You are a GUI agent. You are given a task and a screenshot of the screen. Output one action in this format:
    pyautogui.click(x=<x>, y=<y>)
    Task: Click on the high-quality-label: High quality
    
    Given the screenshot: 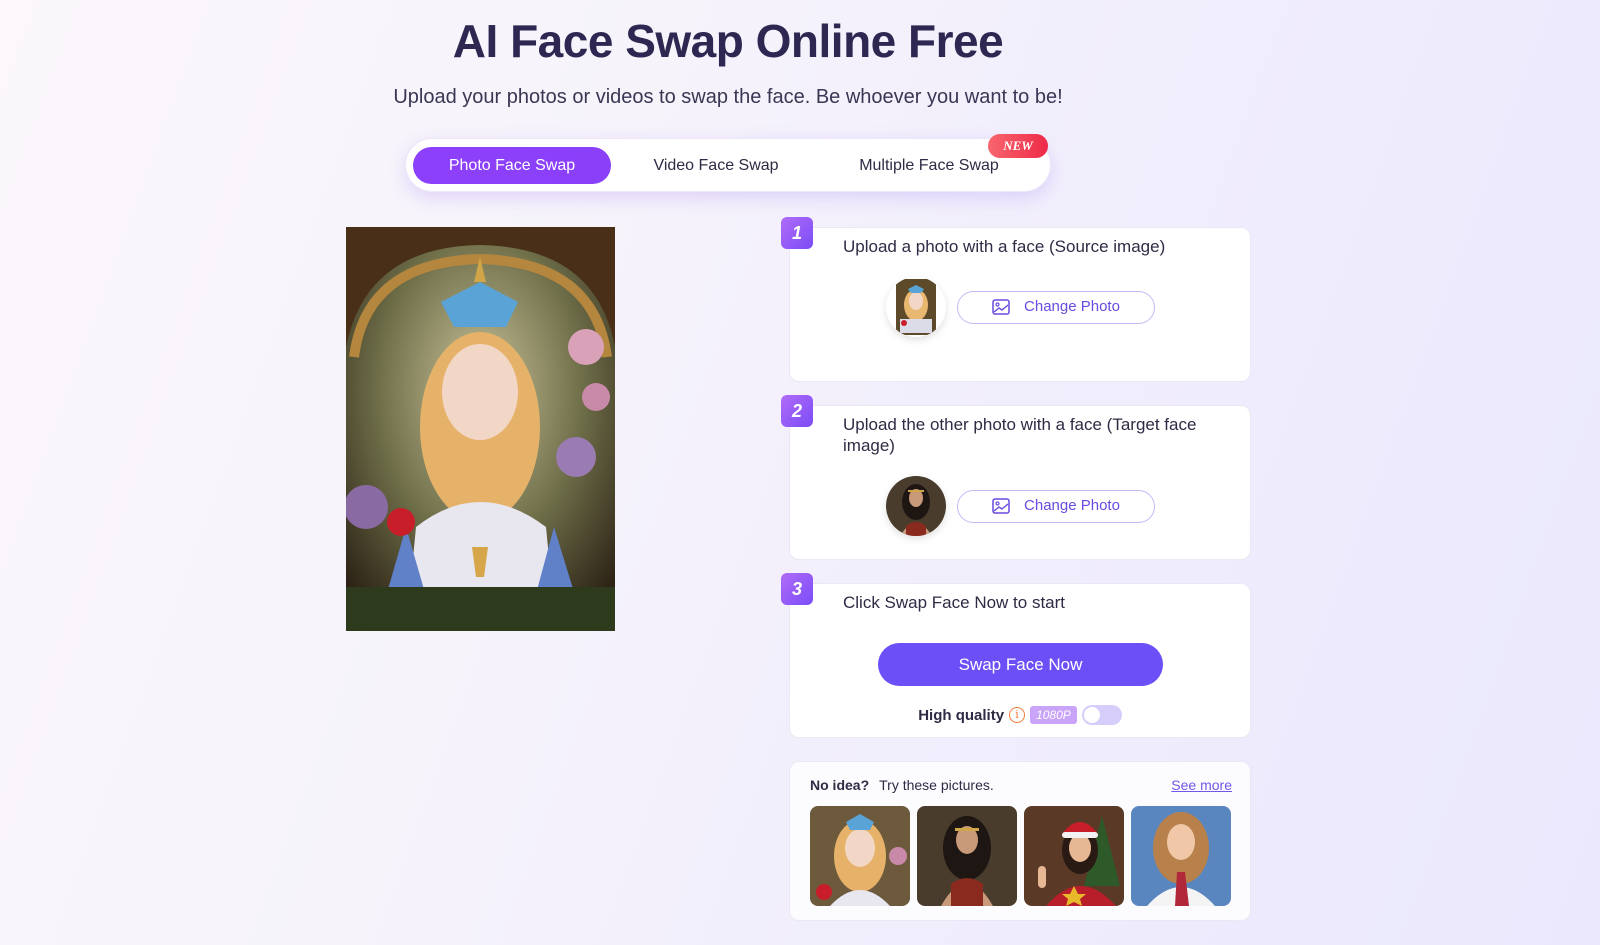 What is the action you would take?
    pyautogui.click(x=961, y=715)
    